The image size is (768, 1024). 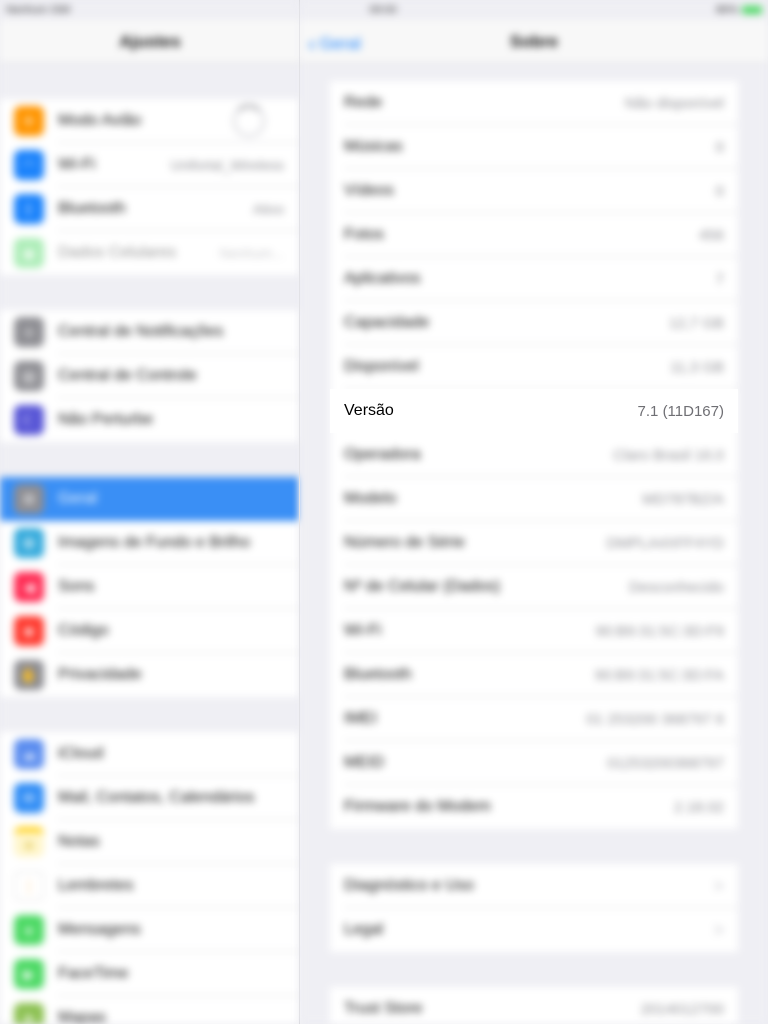 What do you see at coordinates (117, 252) in the screenshot?
I see `sidebar-item-label: Dados Celulares` at bounding box center [117, 252].